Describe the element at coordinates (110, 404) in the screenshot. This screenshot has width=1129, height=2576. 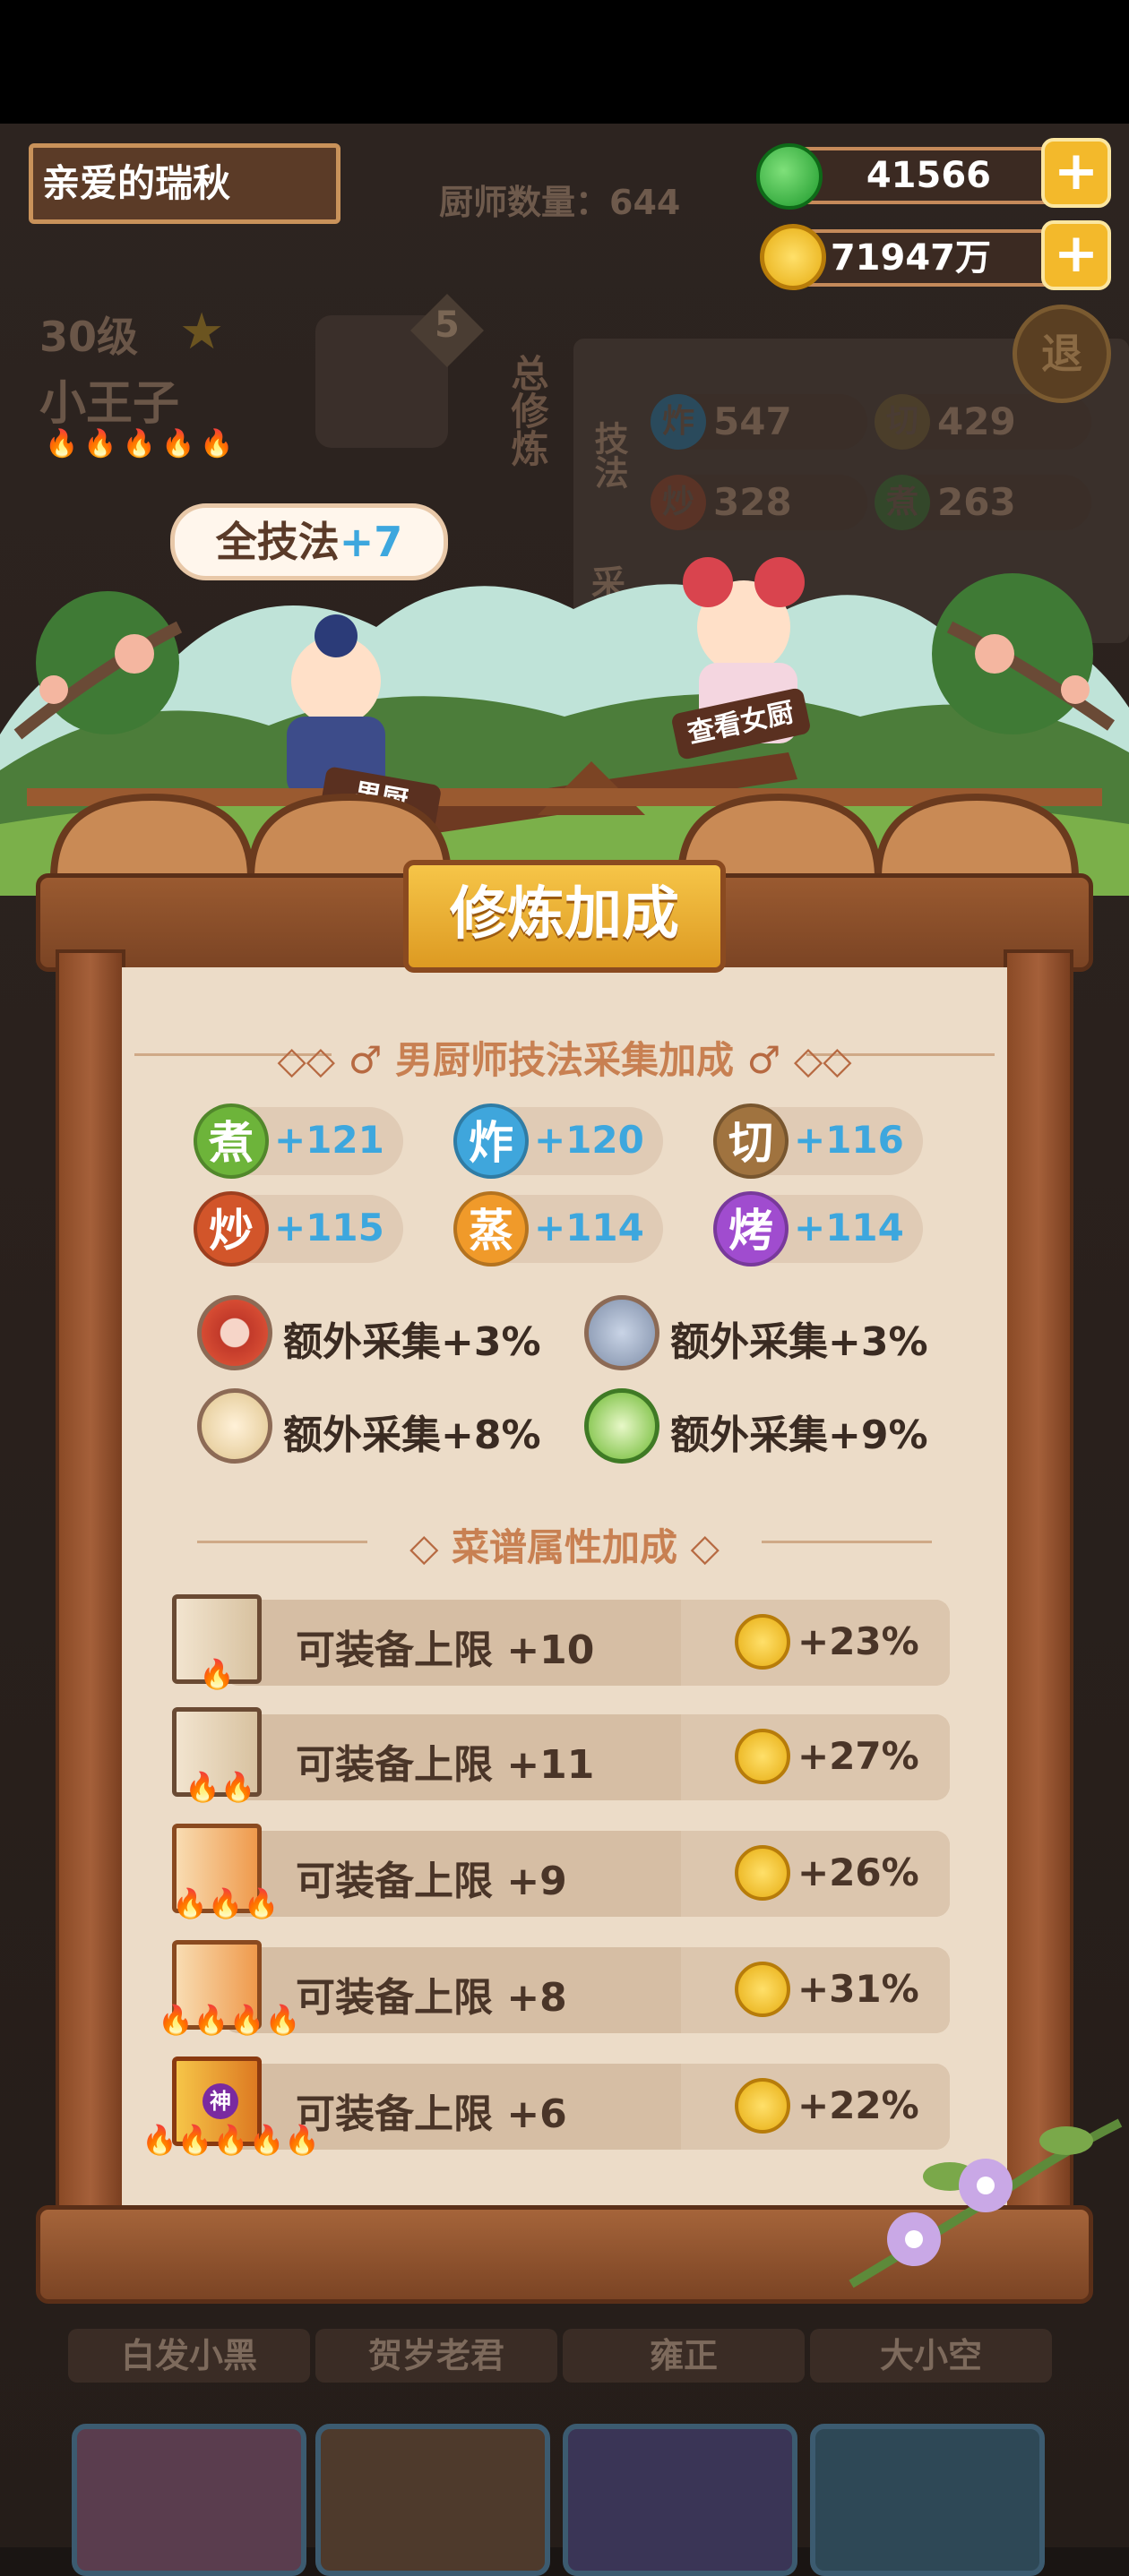
I see `chef-name: 小王子` at that location.